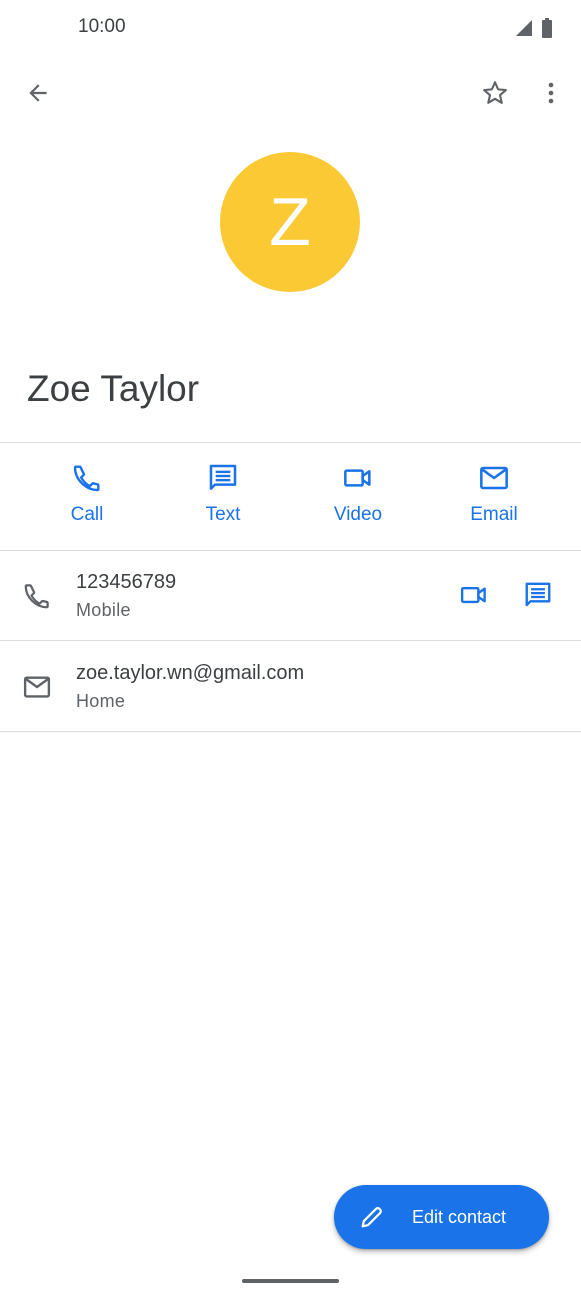  Describe the element at coordinates (494, 514) in the screenshot. I see `email-label: Email` at that location.